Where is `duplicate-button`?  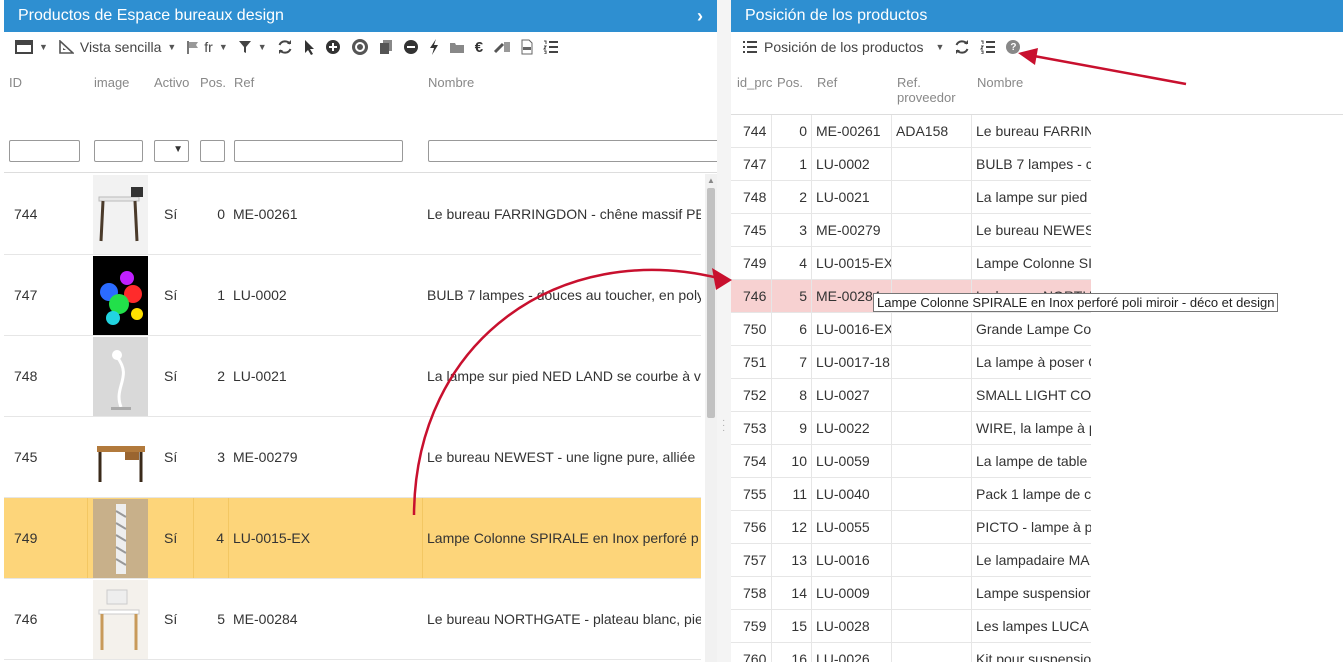
duplicate-button is located at coordinates (386, 47).